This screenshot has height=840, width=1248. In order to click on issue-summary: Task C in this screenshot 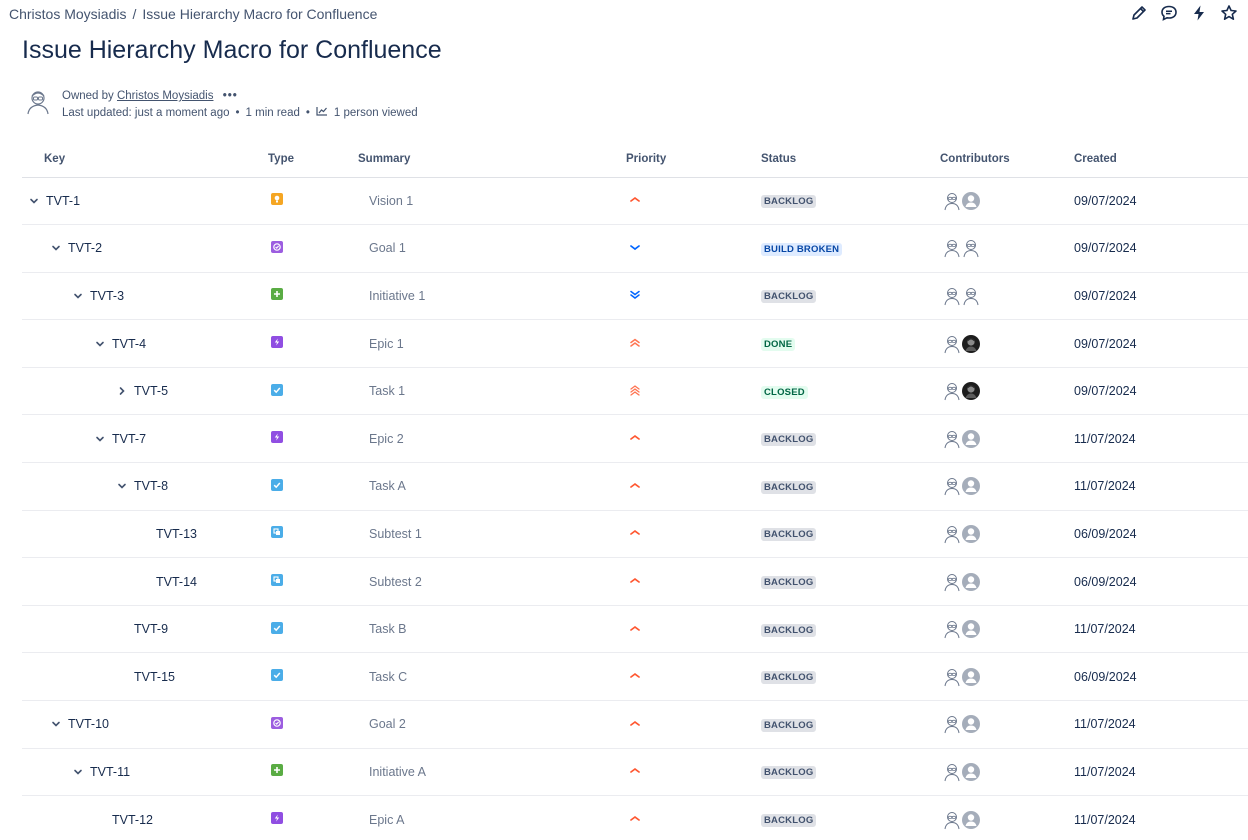, I will do `click(382, 677)`.